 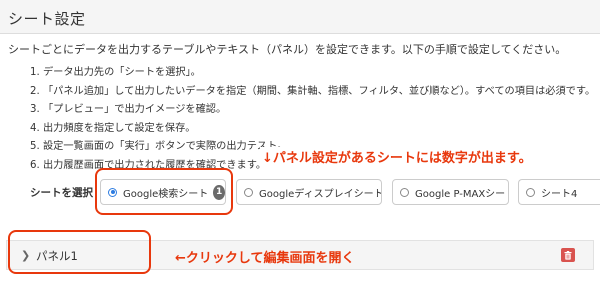 What do you see at coordinates (57, 256) in the screenshot?
I see `panel-title: パネル1` at bounding box center [57, 256].